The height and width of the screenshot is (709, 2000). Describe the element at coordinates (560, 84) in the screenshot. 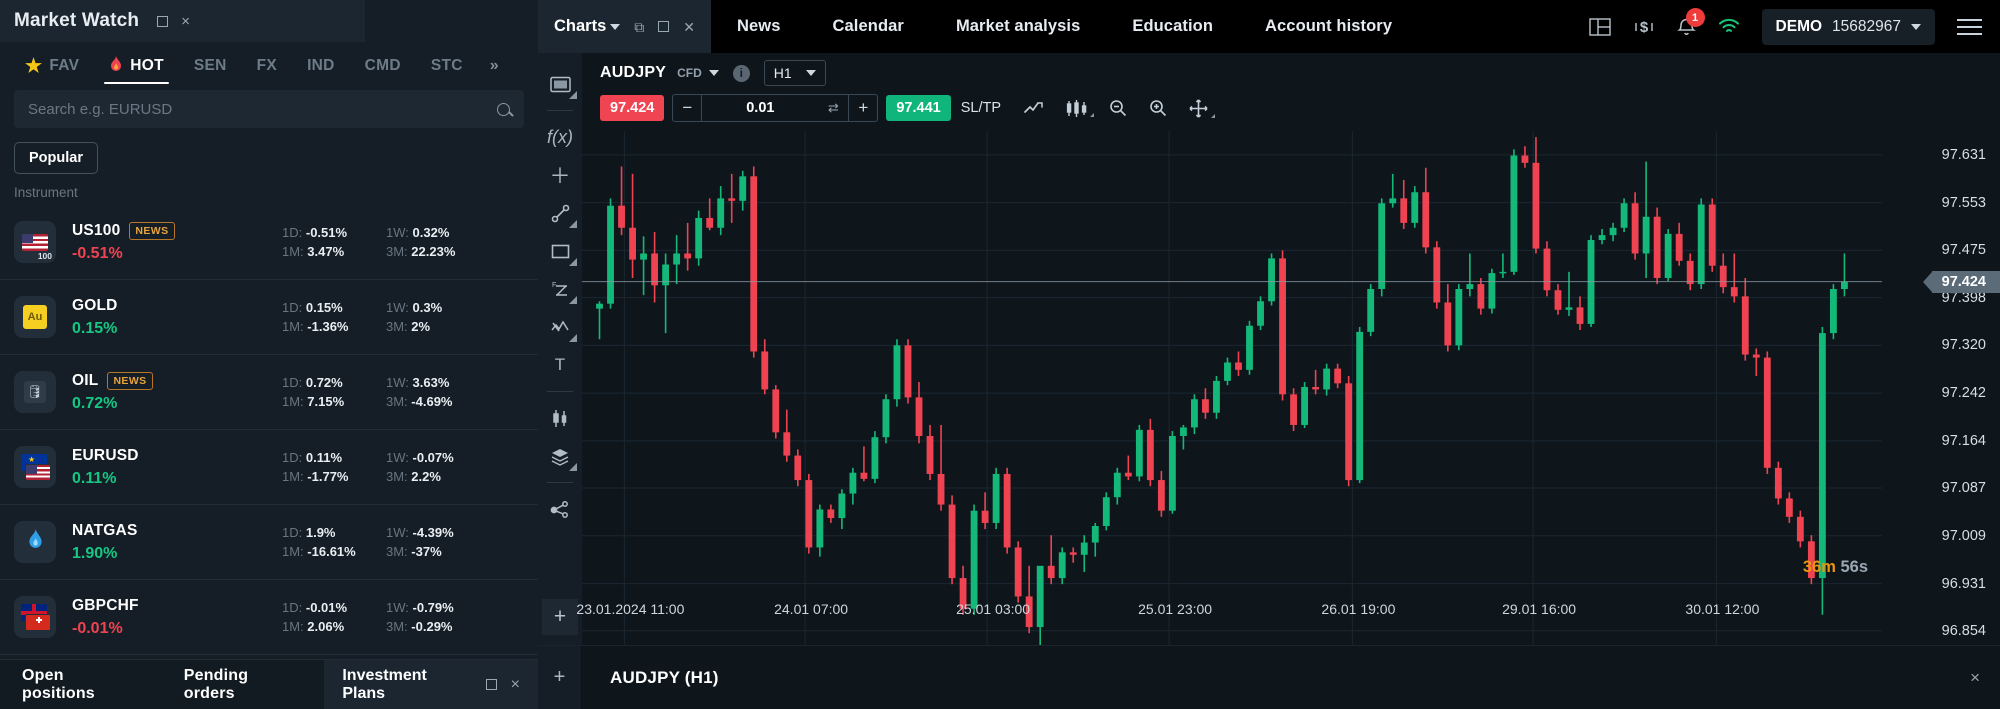

I see `chart-type-icon` at that location.